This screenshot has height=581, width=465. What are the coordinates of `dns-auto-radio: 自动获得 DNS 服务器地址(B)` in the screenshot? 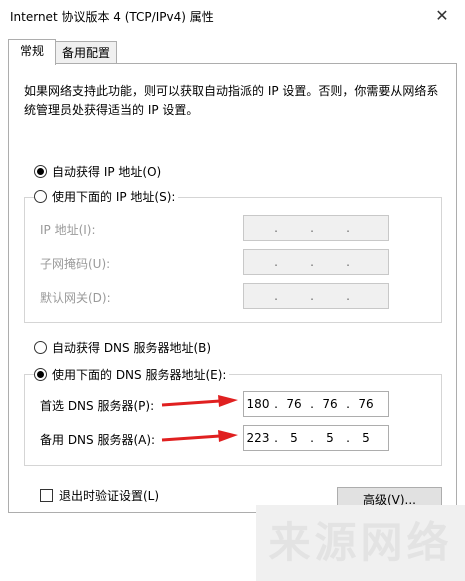 It's located at (122, 347).